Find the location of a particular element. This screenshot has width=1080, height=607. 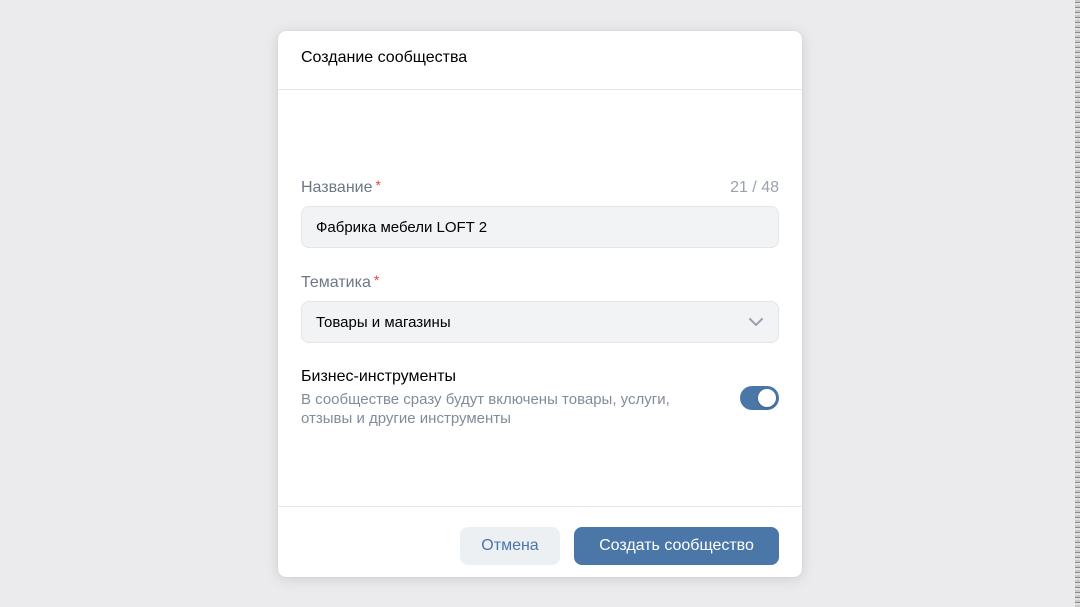

chevron-down-icon is located at coordinates (756, 322).